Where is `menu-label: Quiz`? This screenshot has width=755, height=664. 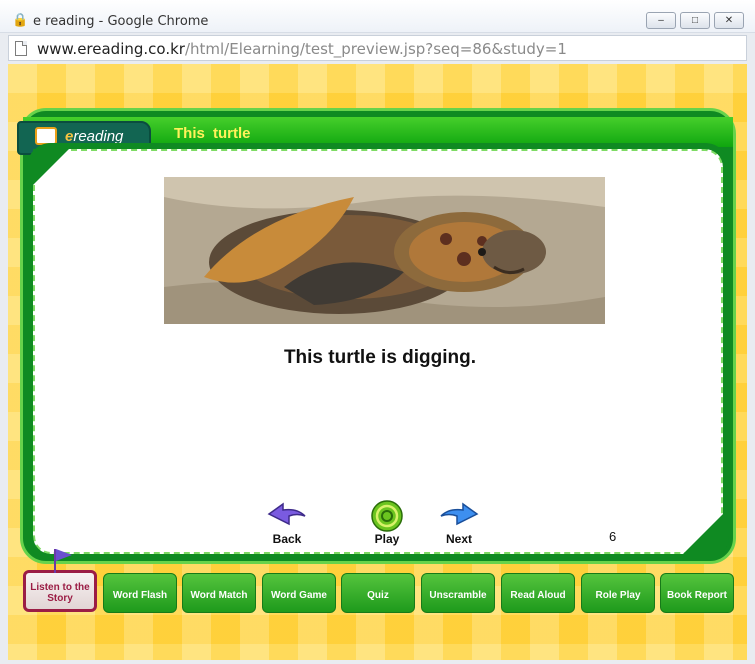 menu-label: Quiz is located at coordinates (378, 595).